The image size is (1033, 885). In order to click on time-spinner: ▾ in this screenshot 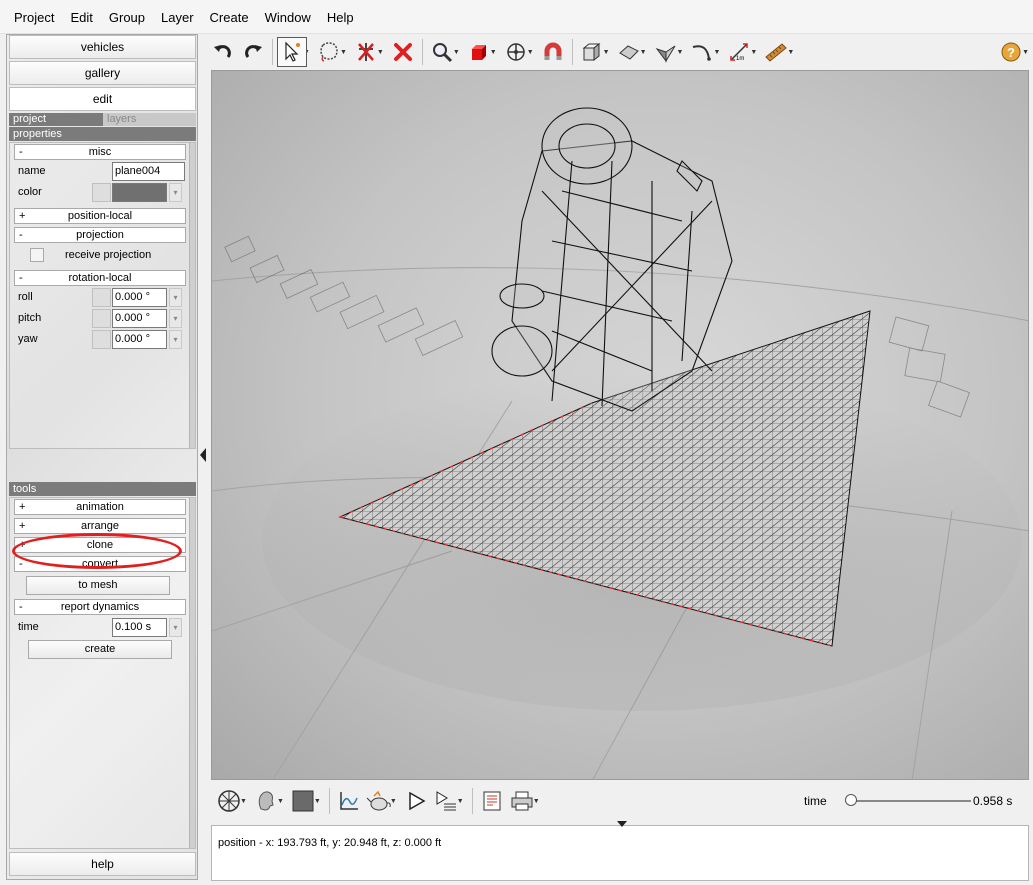, I will do `click(175, 627)`.